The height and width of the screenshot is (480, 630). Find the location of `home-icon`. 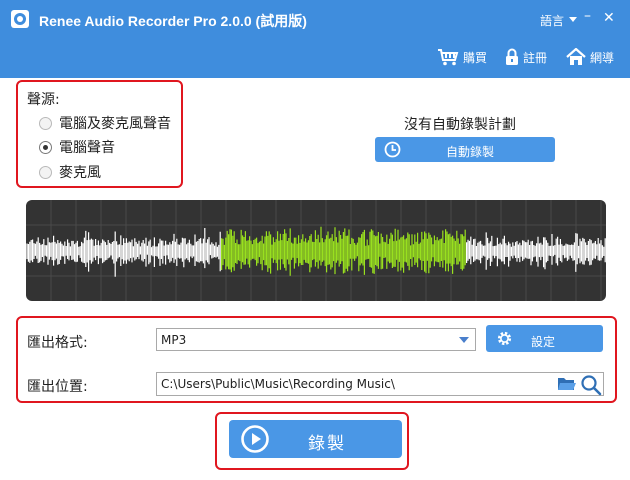

home-icon is located at coordinates (576, 56).